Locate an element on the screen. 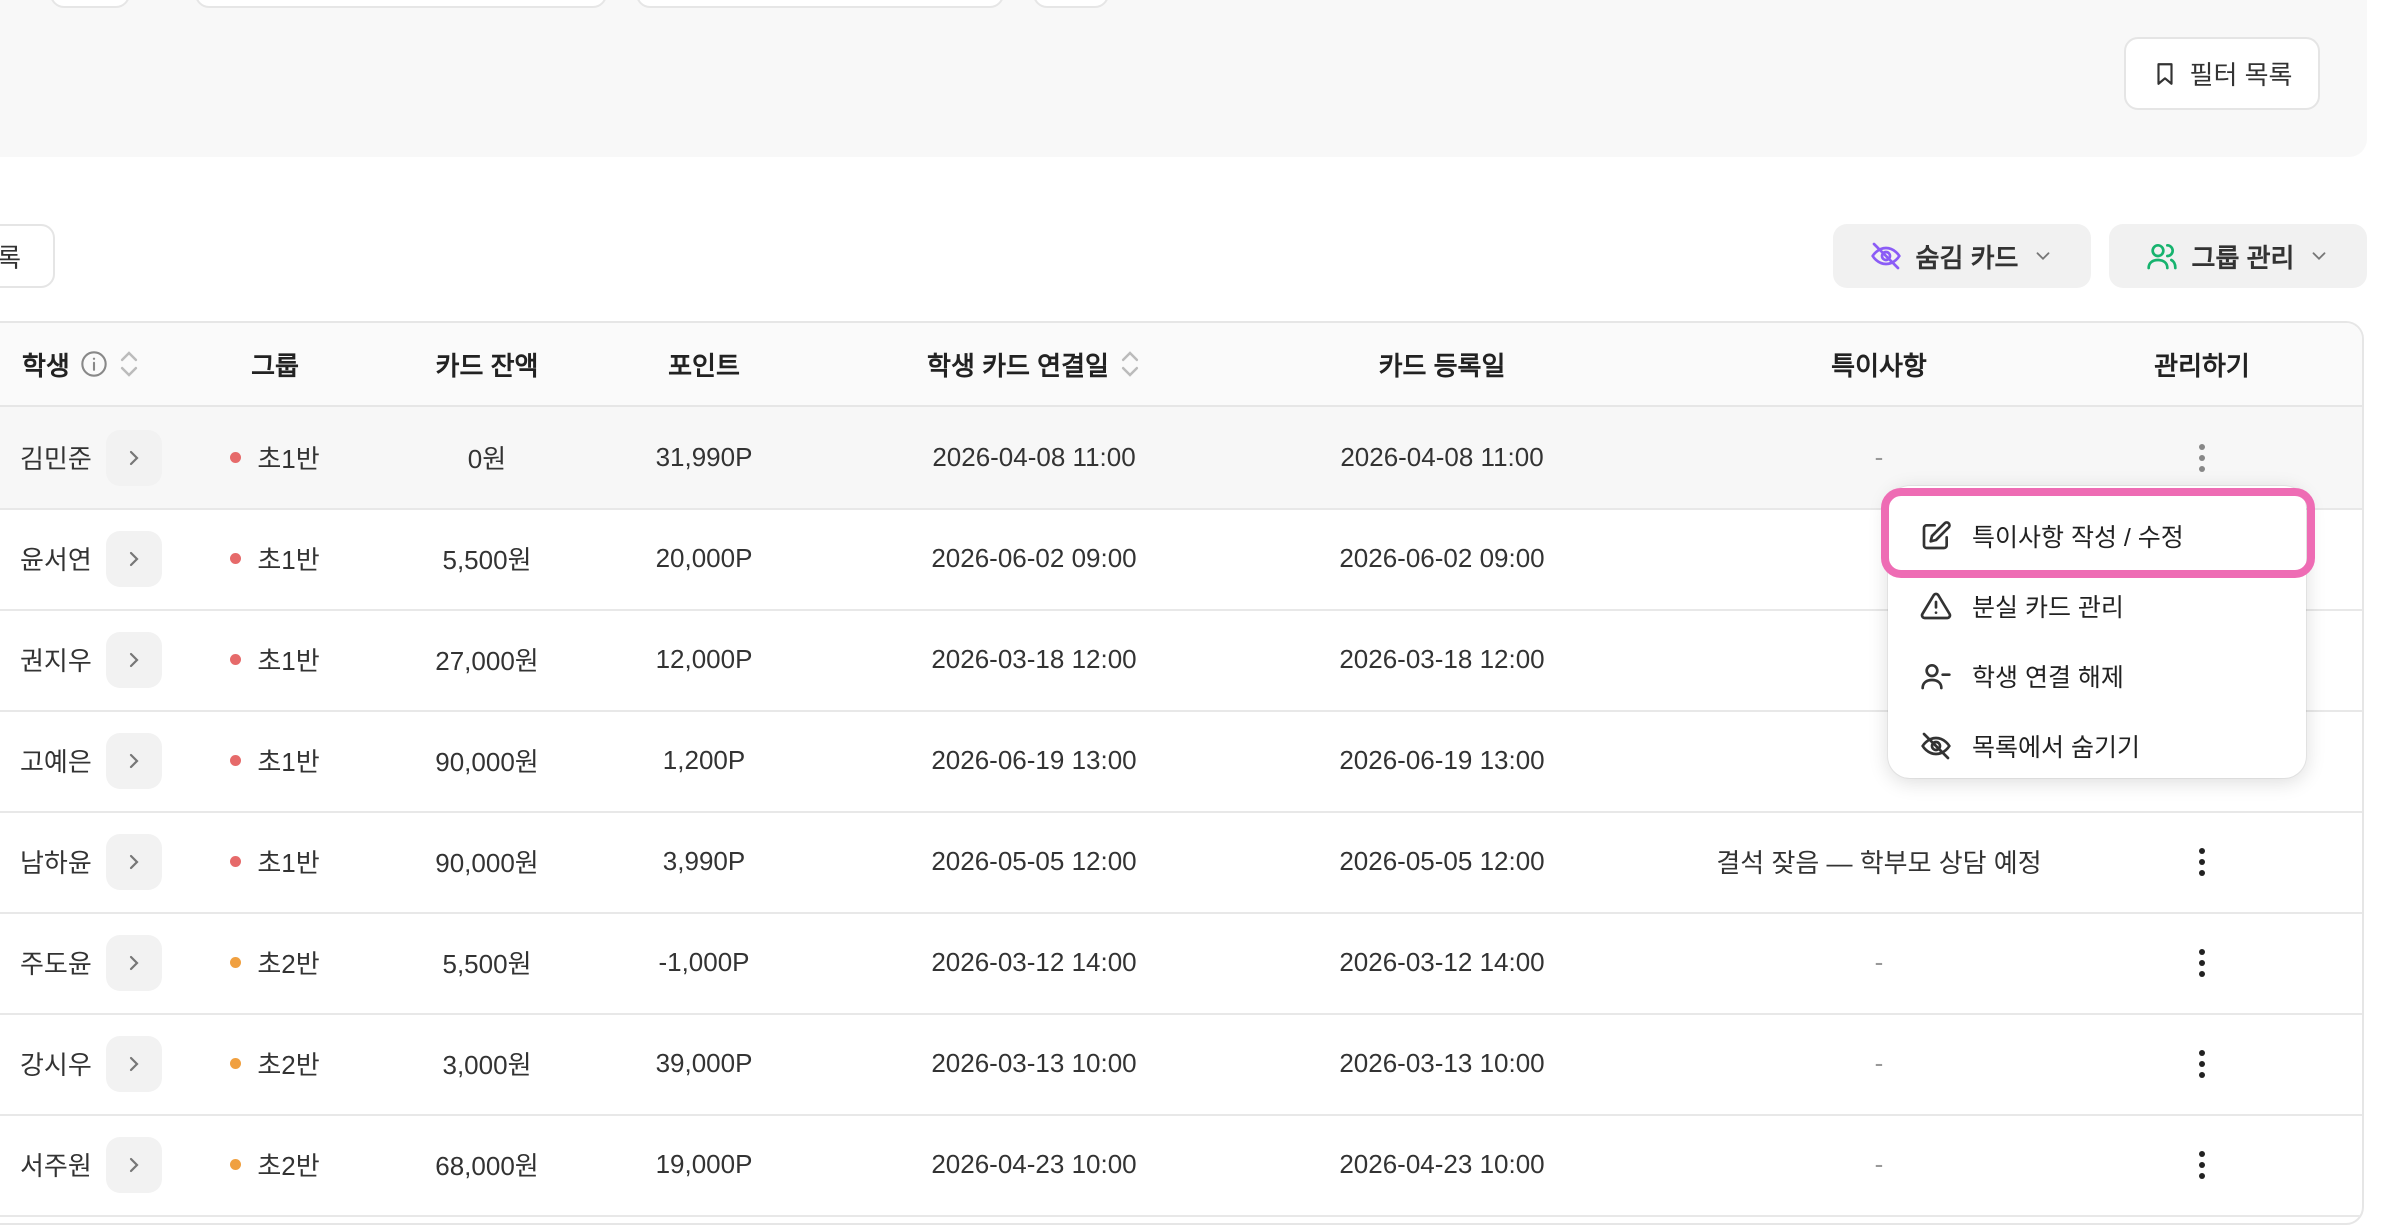 The image size is (2400, 1225). filter-list-label: 필터 목록 is located at coordinates (2241, 75).